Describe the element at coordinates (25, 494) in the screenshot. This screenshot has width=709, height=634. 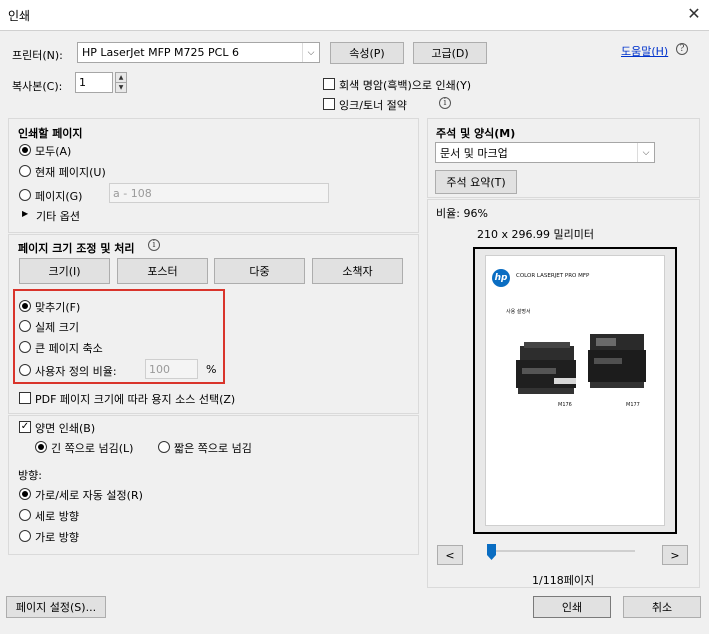
I see `radio-auto-orientation` at that location.